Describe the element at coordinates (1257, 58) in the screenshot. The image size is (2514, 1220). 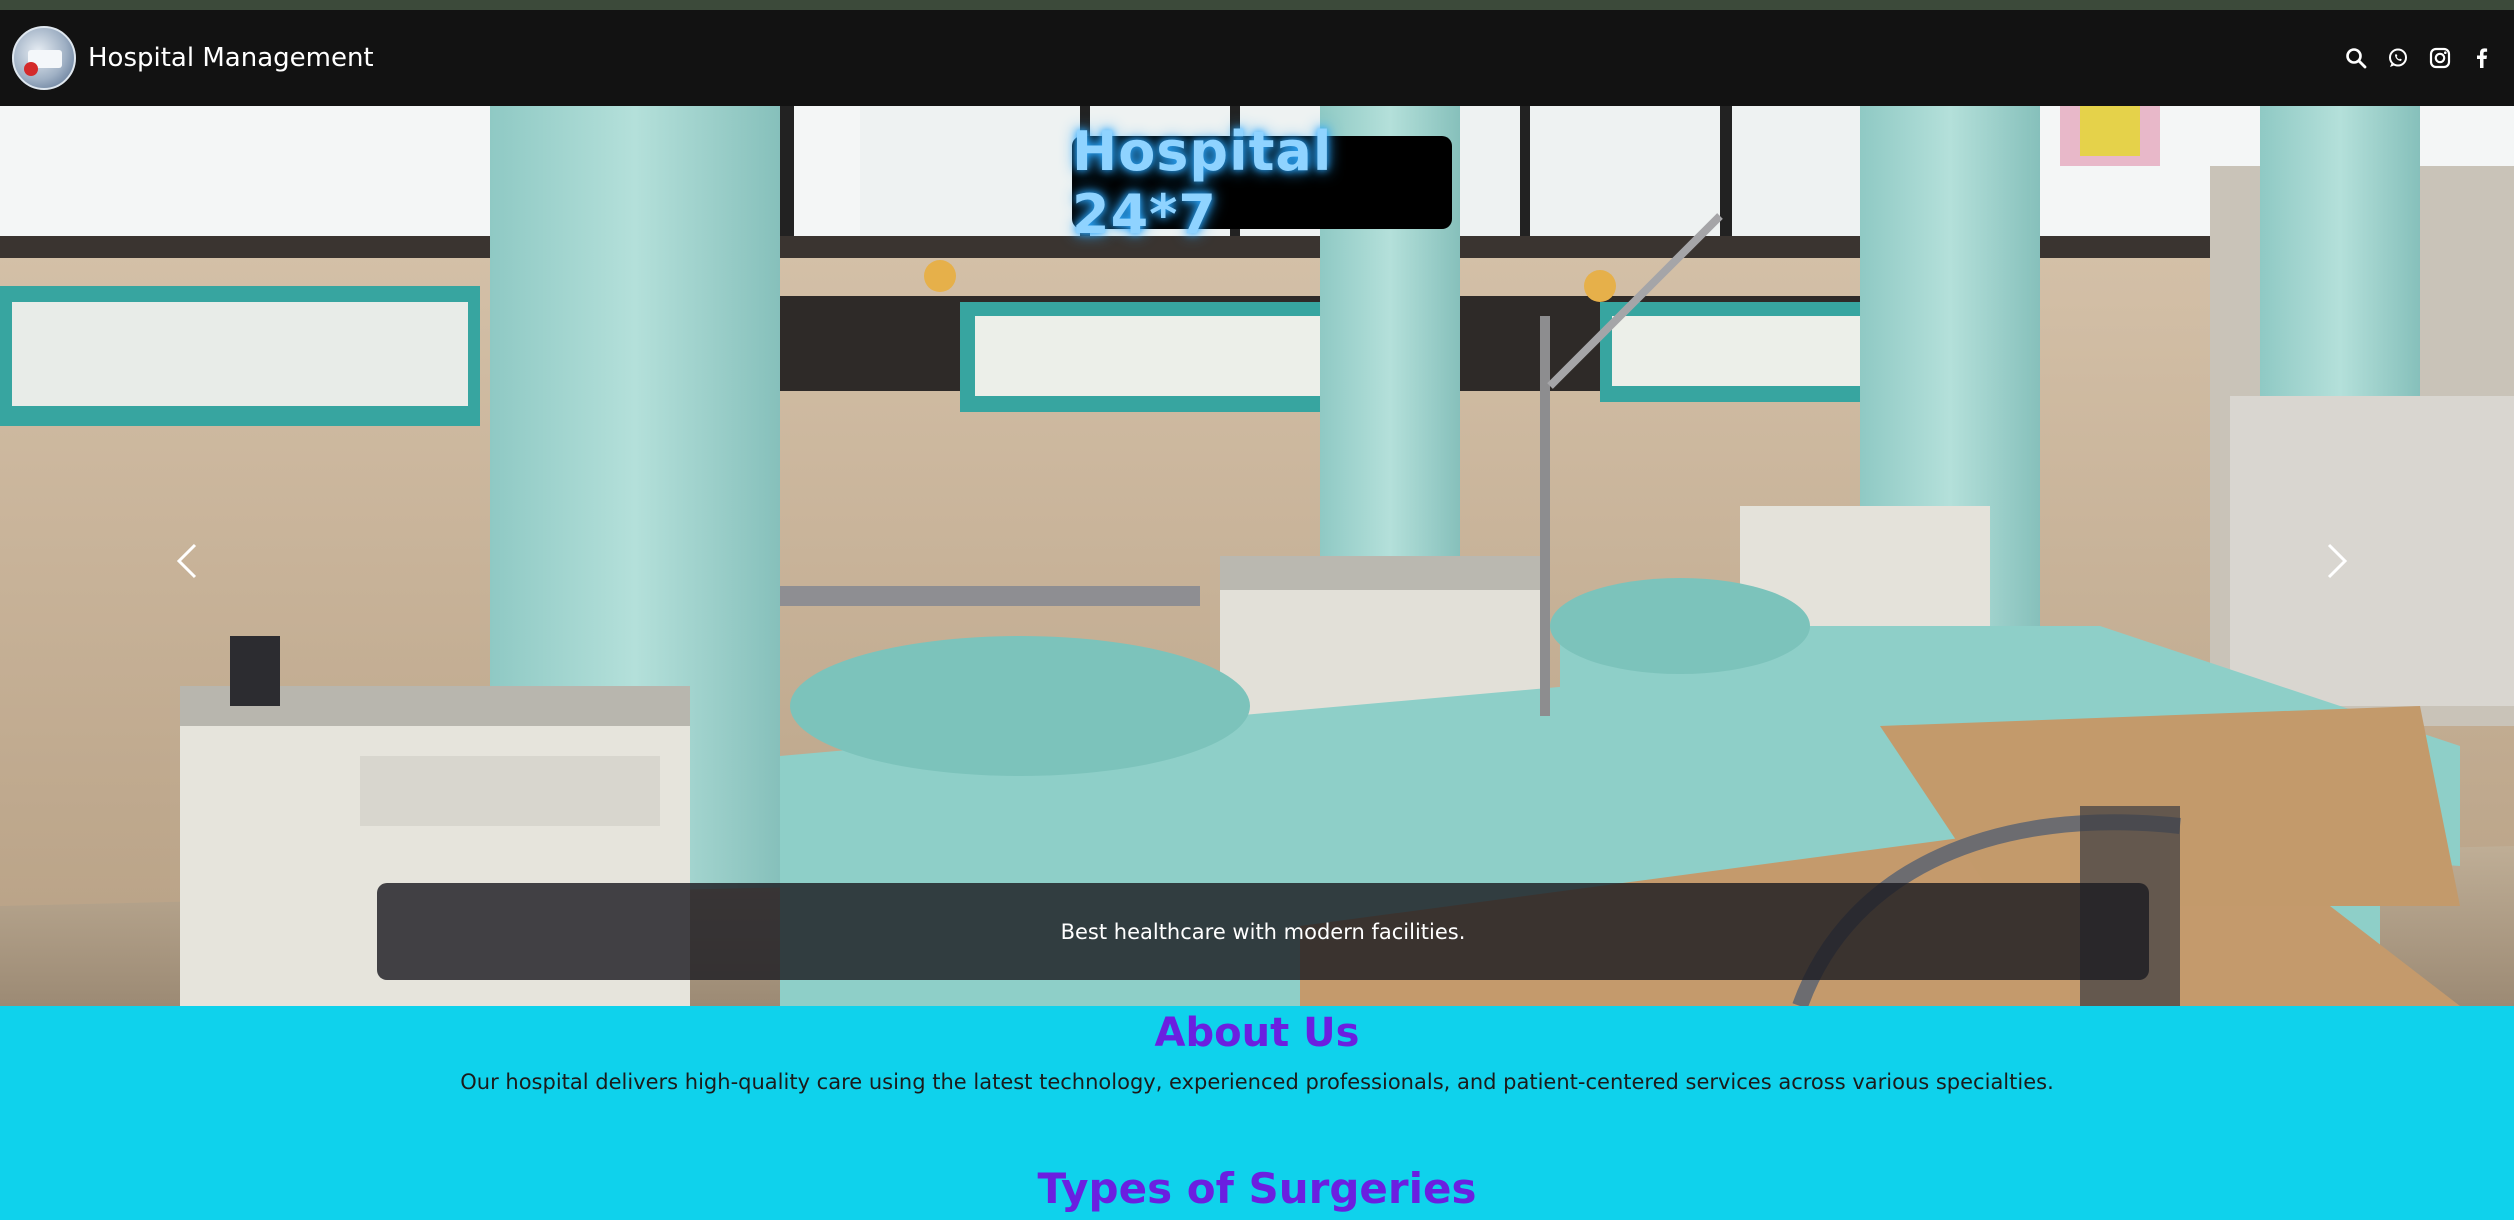
I see `navbar: Hospital Management` at that location.